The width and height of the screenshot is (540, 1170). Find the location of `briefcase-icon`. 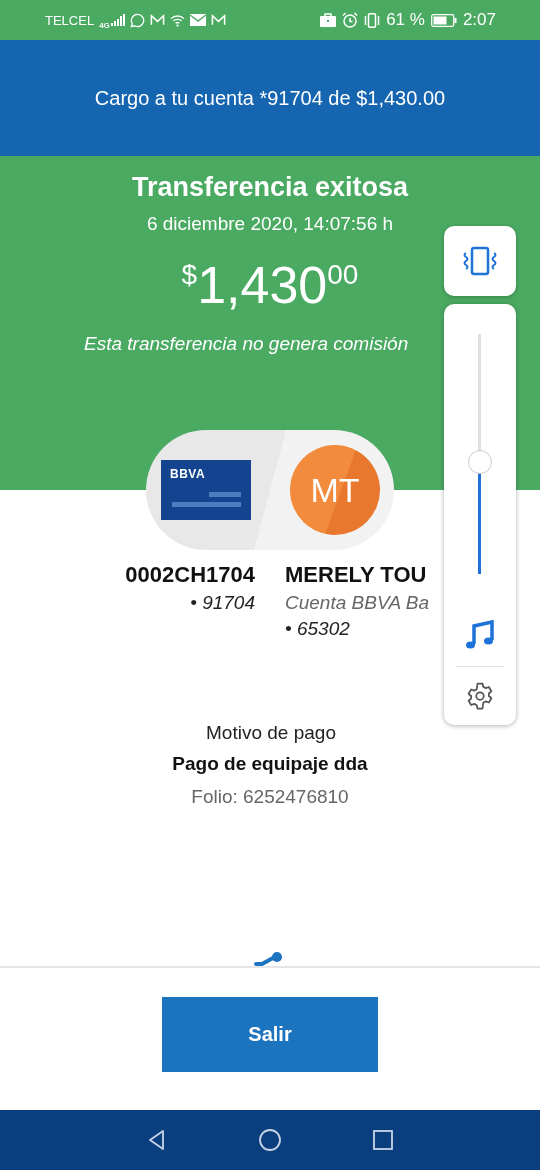

briefcase-icon is located at coordinates (328, 20).